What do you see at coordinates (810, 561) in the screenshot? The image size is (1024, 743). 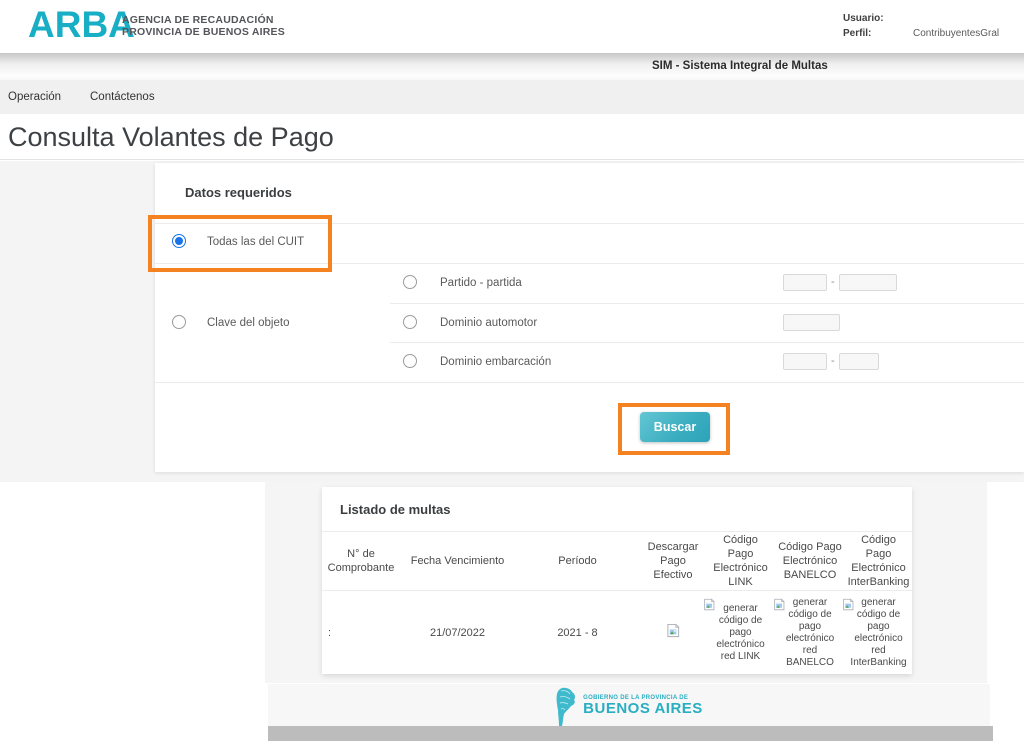 I see `col-header-banelco: Código Pago Electrónico BANELCO` at bounding box center [810, 561].